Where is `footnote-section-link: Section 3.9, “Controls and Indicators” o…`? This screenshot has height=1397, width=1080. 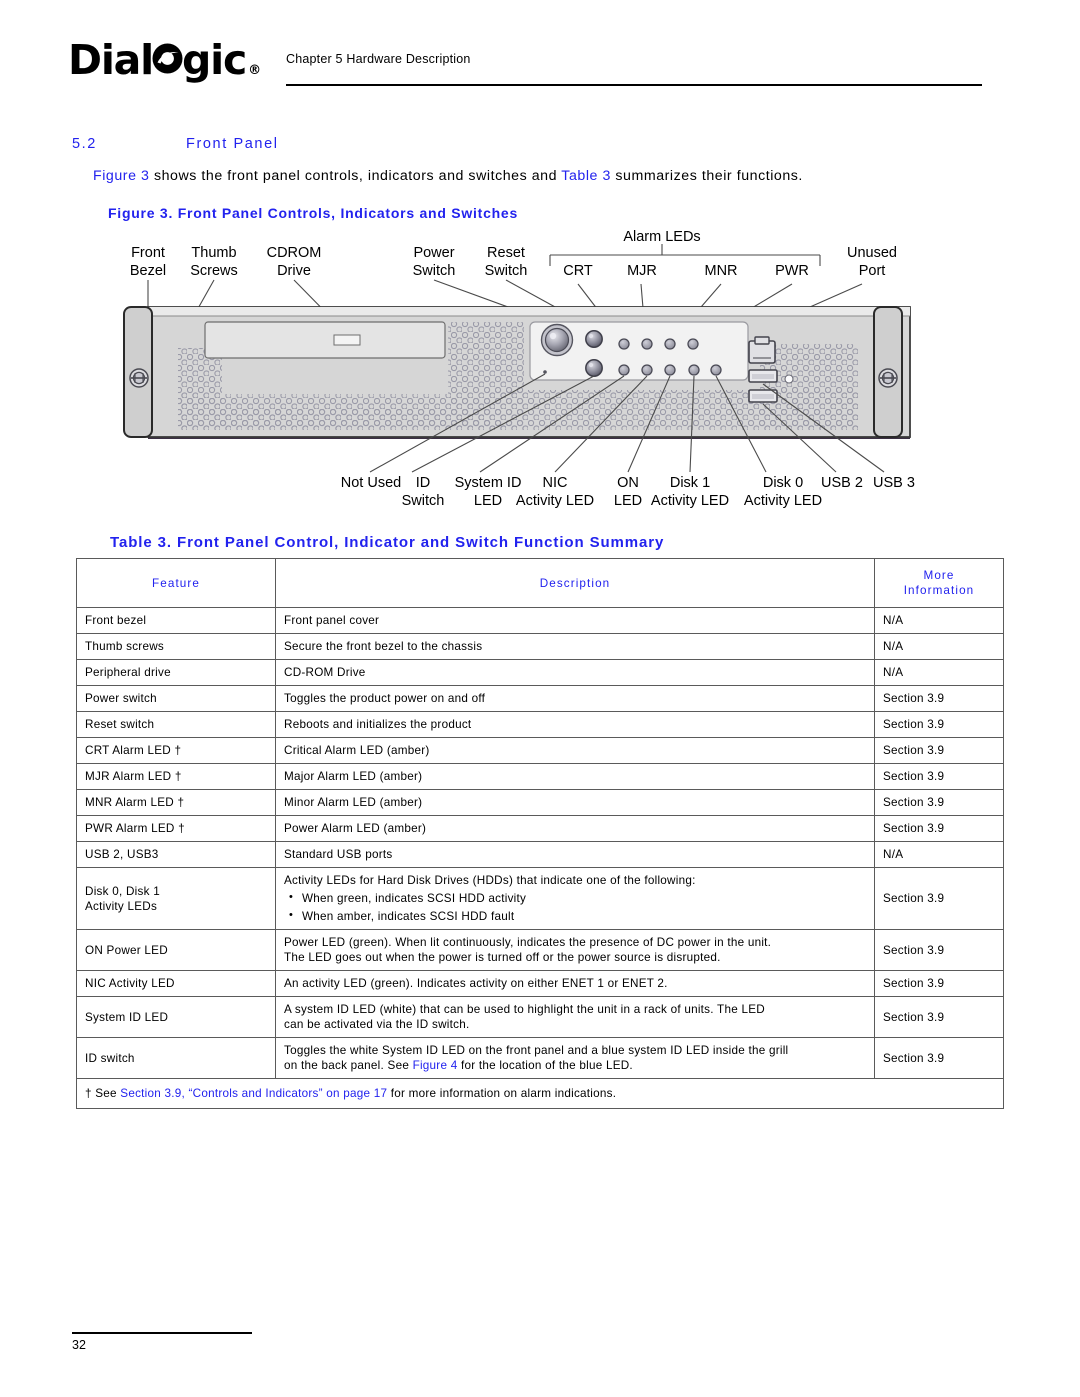
footnote-section-link: Section 3.9, “Controls and Indicators” o… is located at coordinates (253, 1093).